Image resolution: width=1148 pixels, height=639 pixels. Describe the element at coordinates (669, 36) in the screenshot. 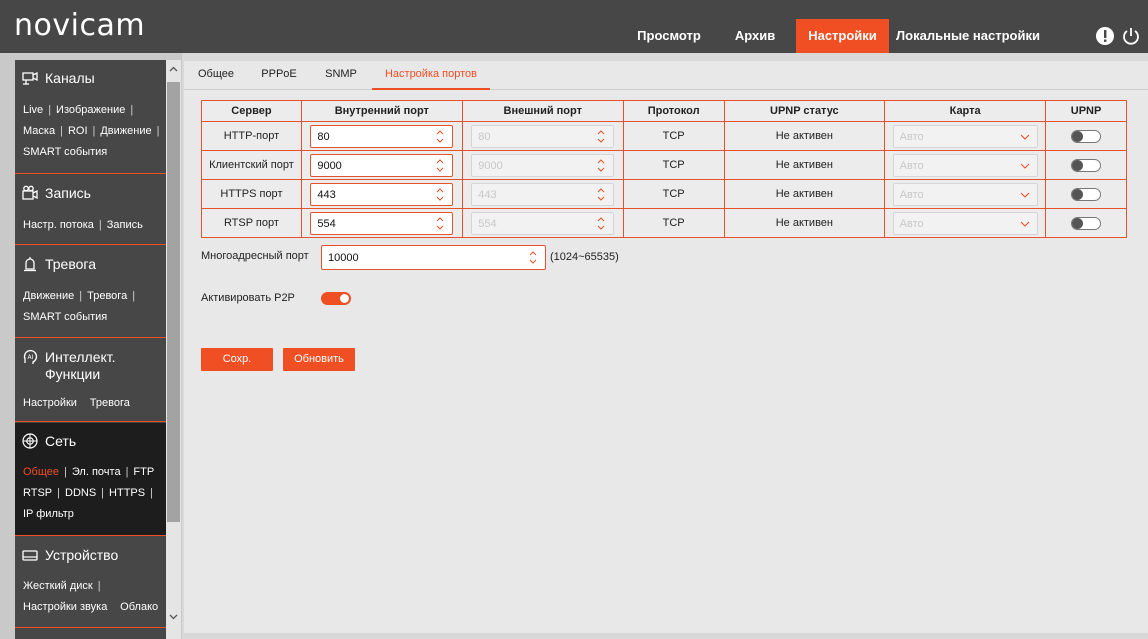

I see `nav-view: Просмотр` at that location.